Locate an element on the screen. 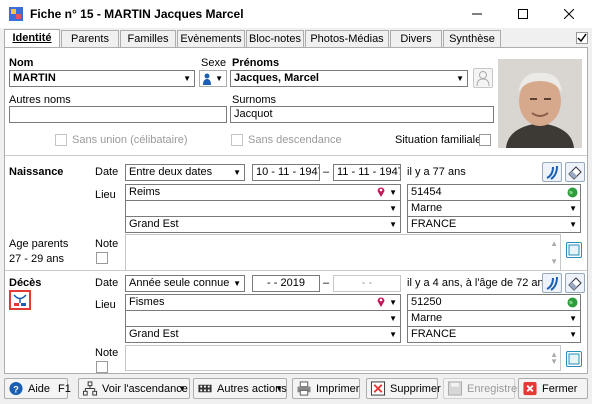 The height and width of the screenshot is (404, 592). date-range-dash: – is located at coordinates (326, 283).